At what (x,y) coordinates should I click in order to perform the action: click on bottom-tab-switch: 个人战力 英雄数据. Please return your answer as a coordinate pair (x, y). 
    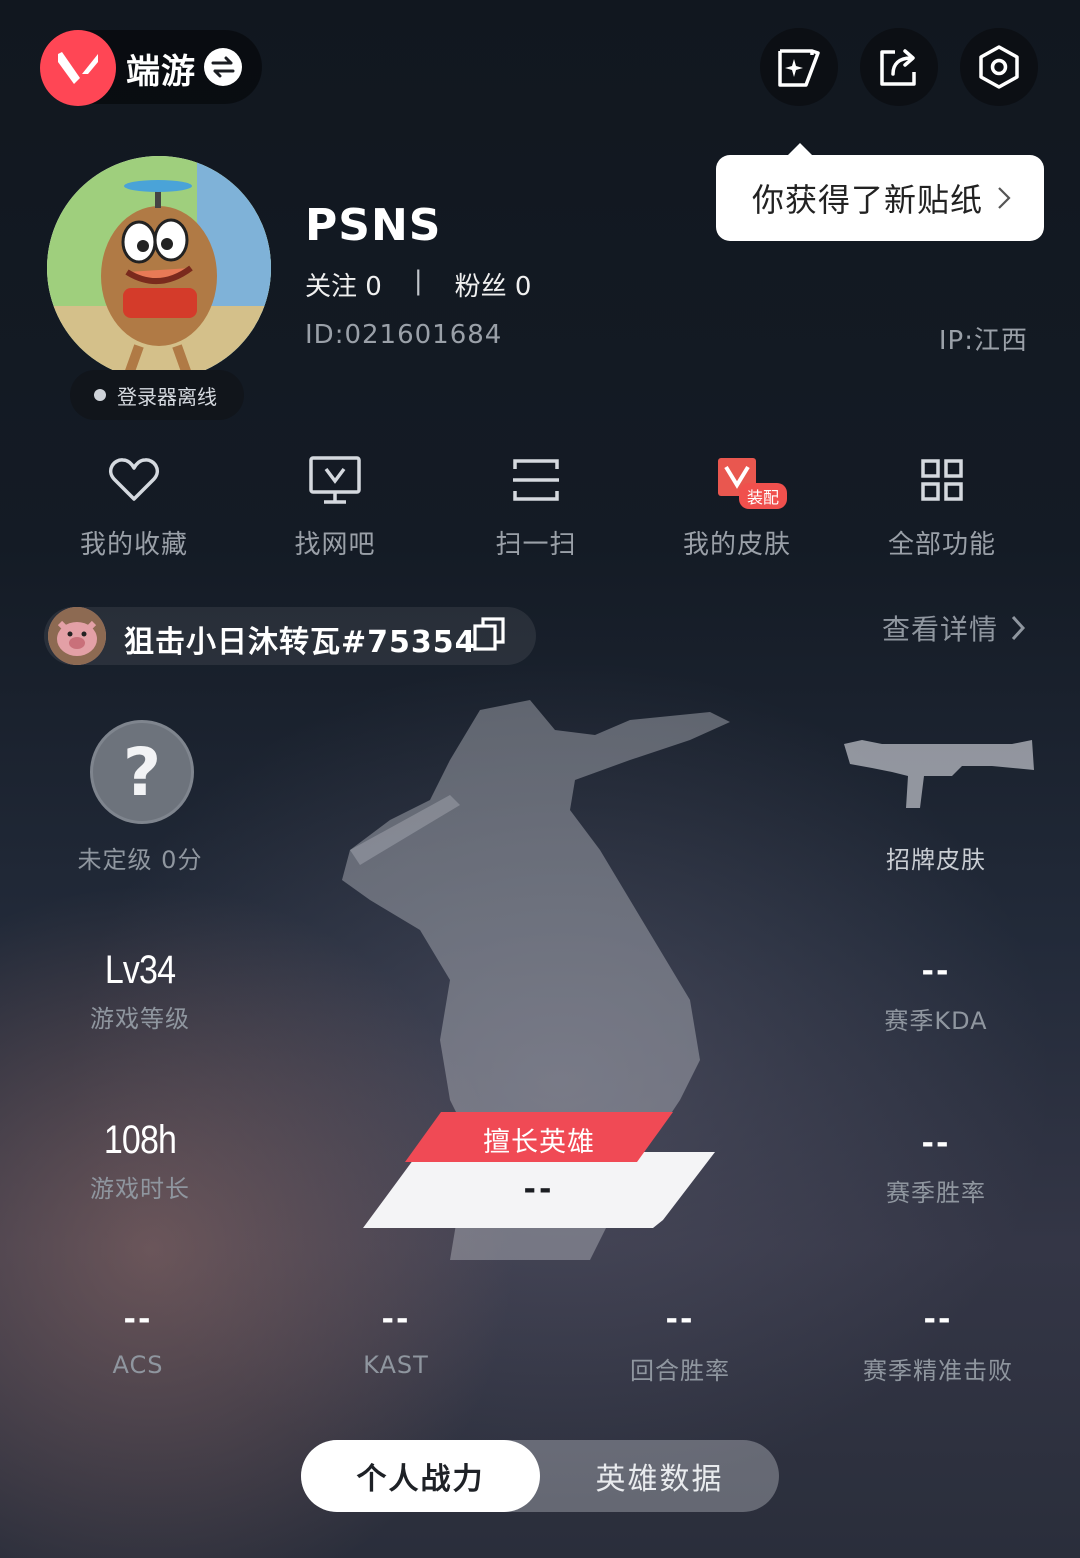
    Looking at the image, I should click on (540, 1476).